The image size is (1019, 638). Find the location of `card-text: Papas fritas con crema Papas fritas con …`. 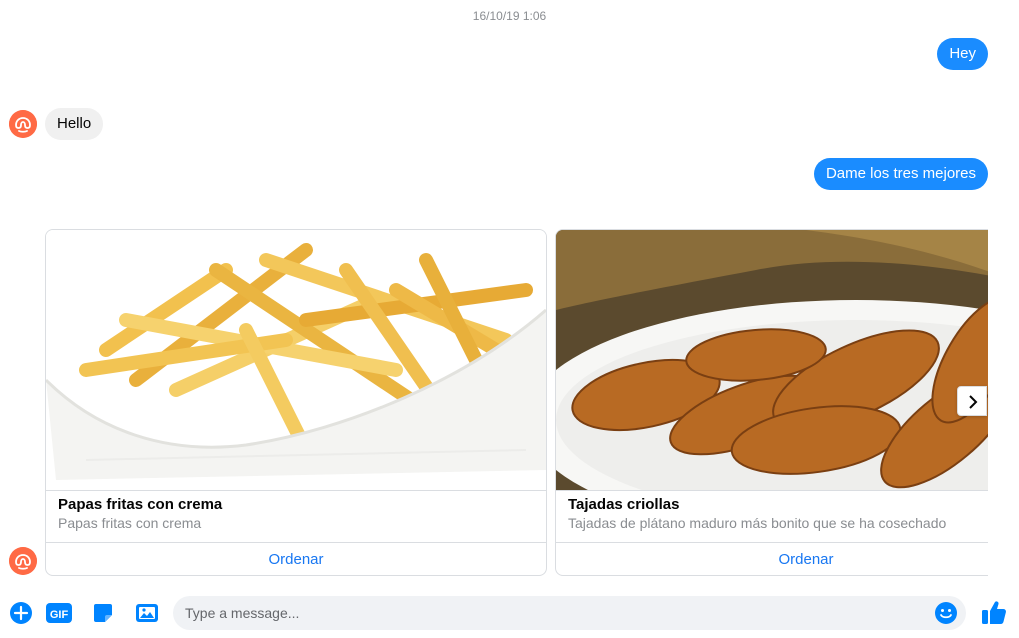

card-text: Papas fritas con crema Papas fritas con … is located at coordinates (296, 516).